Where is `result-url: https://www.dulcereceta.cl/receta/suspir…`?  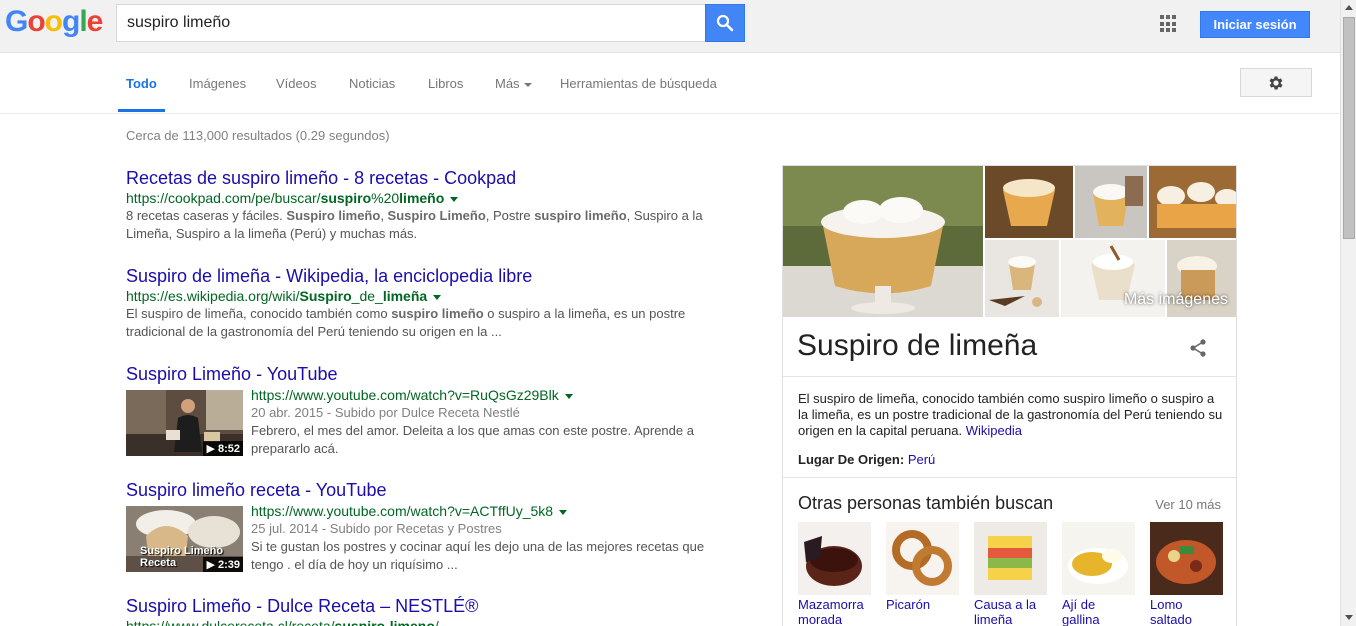 result-url: https://www.dulcereceta.cl/receta/suspir… is located at coordinates (282, 622).